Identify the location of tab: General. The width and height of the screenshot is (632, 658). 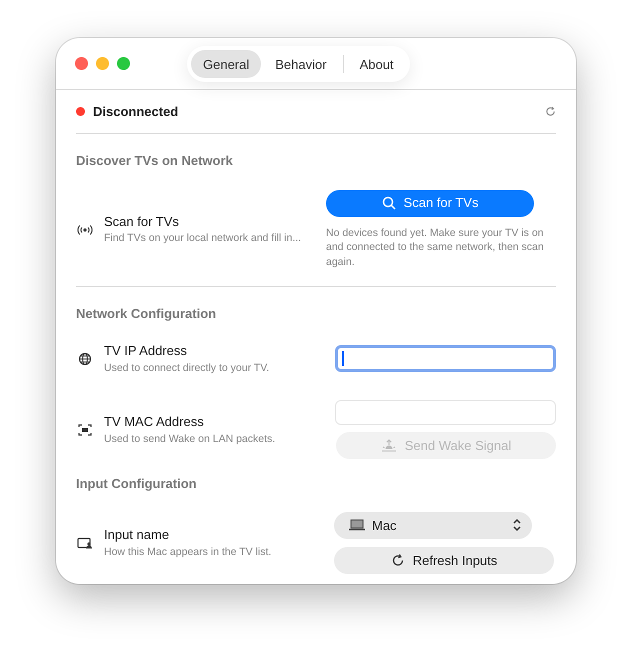
(226, 64).